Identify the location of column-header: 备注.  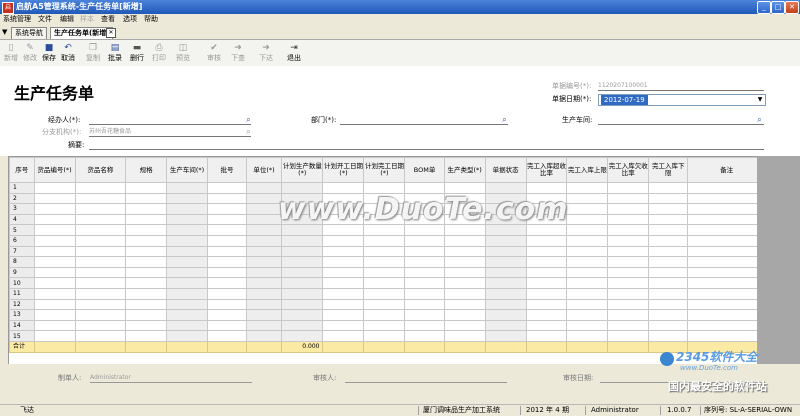
(726, 170).